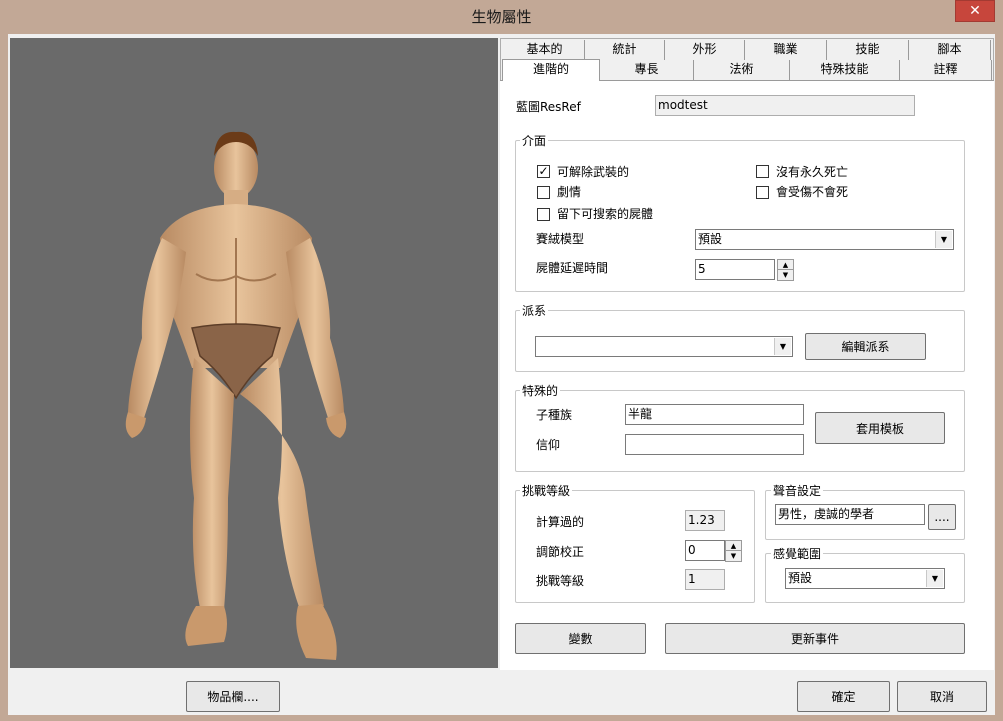 The image size is (1003, 721). I want to click on tab-stats: 統計, so click(625, 50).